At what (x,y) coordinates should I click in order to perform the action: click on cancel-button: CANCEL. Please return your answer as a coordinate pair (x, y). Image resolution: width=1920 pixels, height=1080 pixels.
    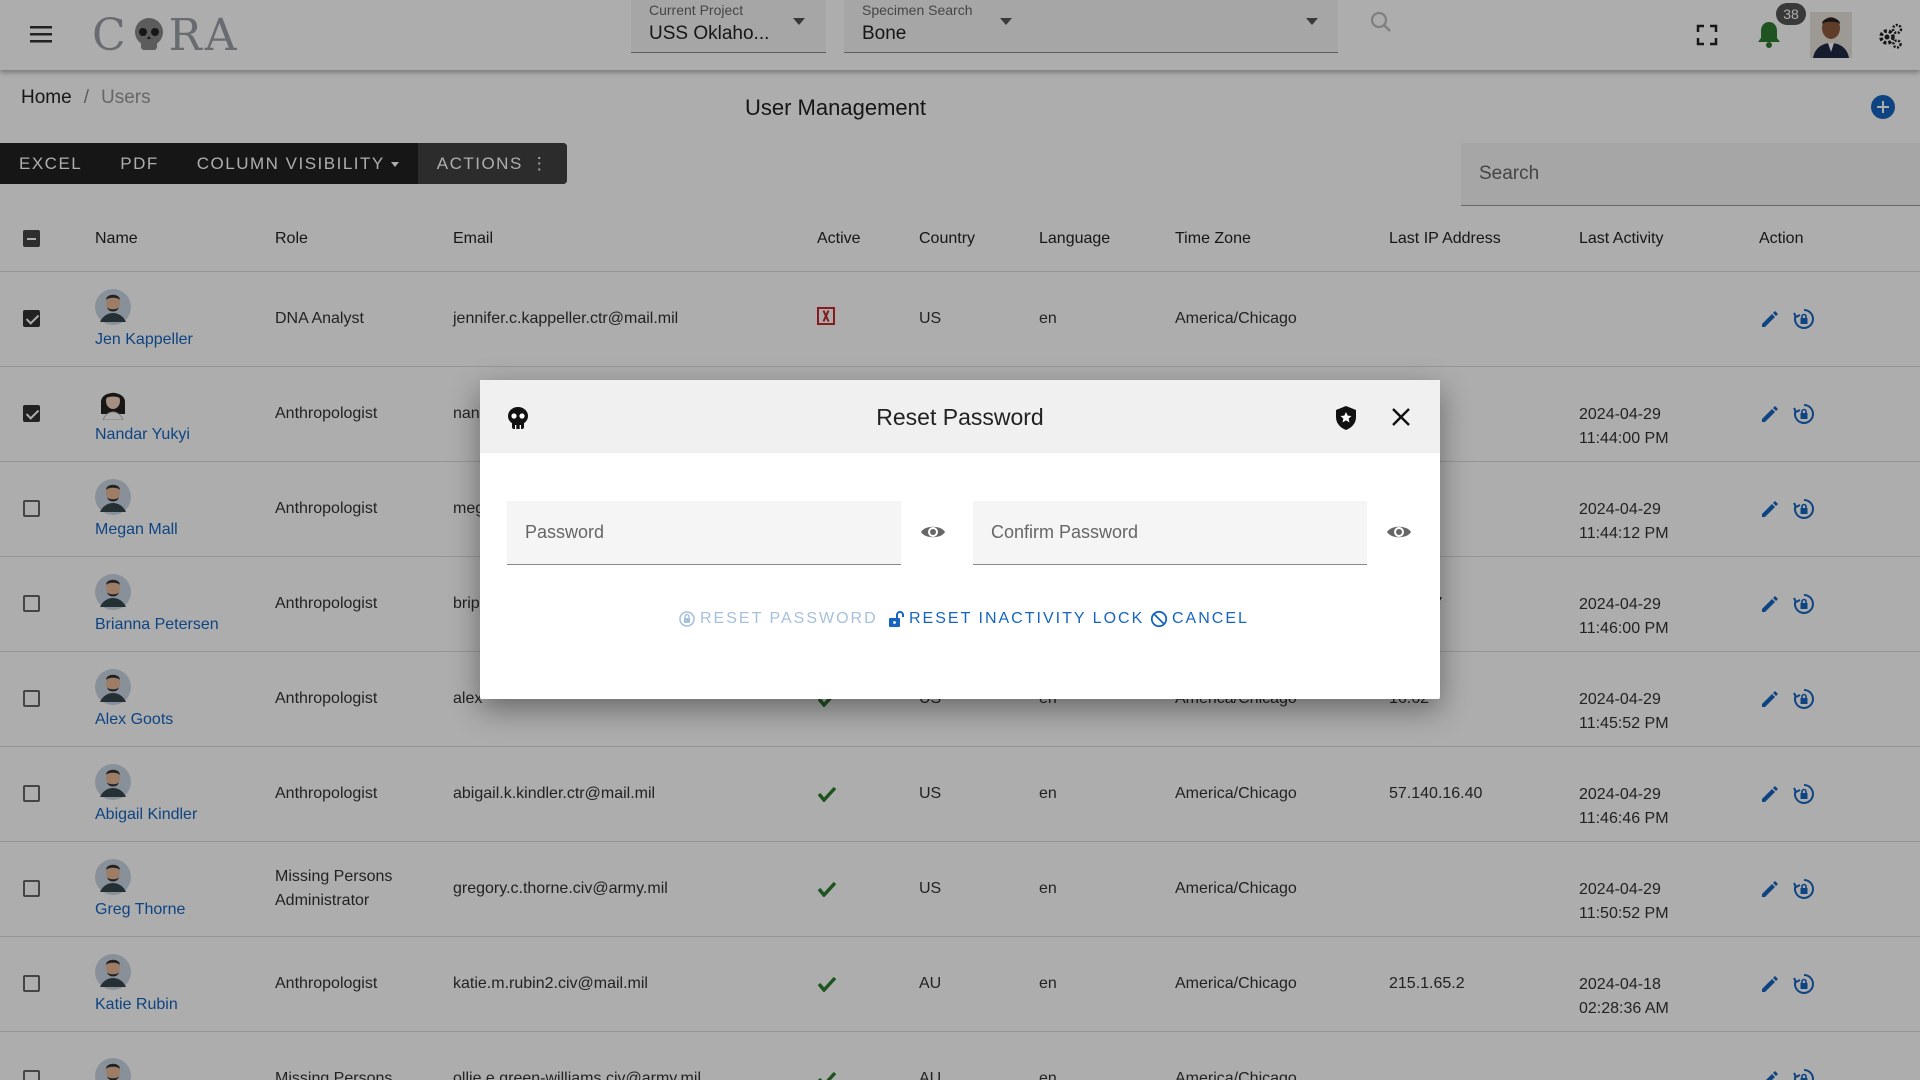
    Looking at the image, I should click on (1199, 619).